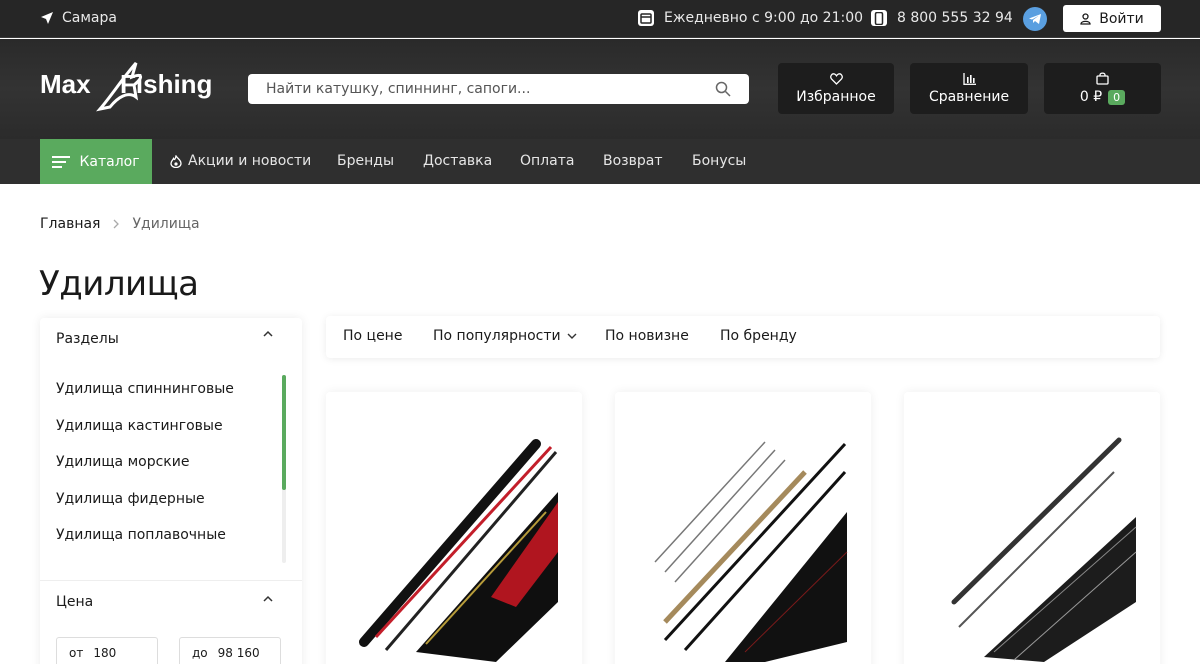 The height and width of the screenshot is (664, 1200). I want to click on section-link: Удилища фидерные, so click(145, 509).